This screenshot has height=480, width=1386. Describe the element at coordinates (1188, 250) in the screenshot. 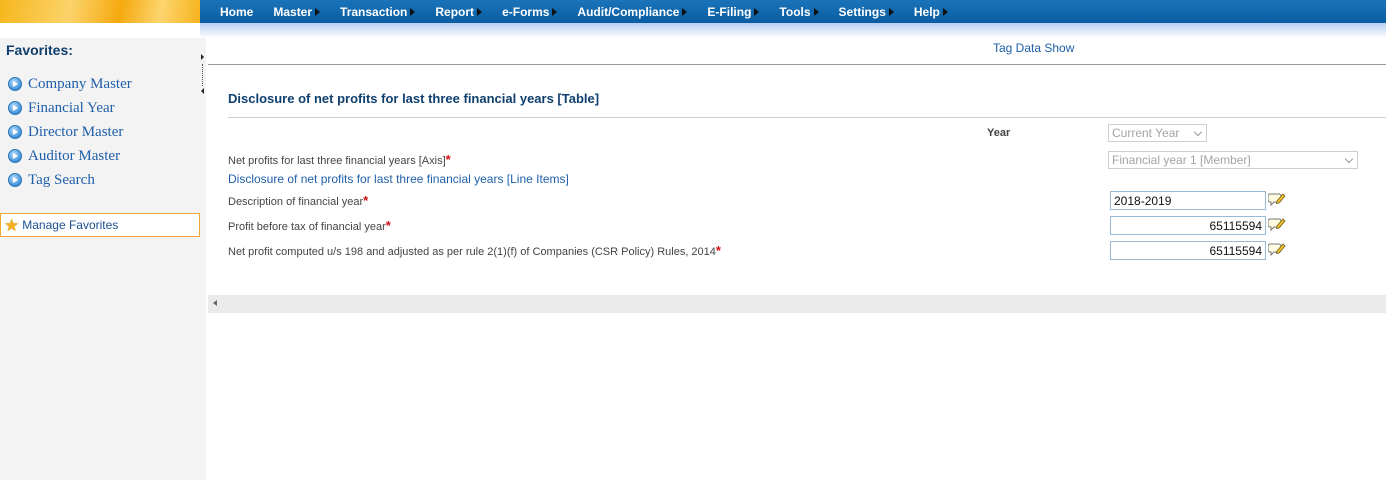

I see `net-profit-computed-input: 65115594` at that location.